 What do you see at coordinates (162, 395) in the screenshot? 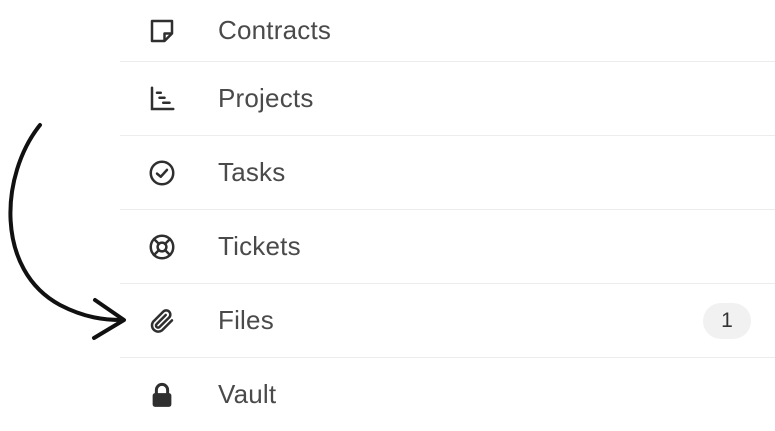
I see `lock-icon` at bounding box center [162, 395].